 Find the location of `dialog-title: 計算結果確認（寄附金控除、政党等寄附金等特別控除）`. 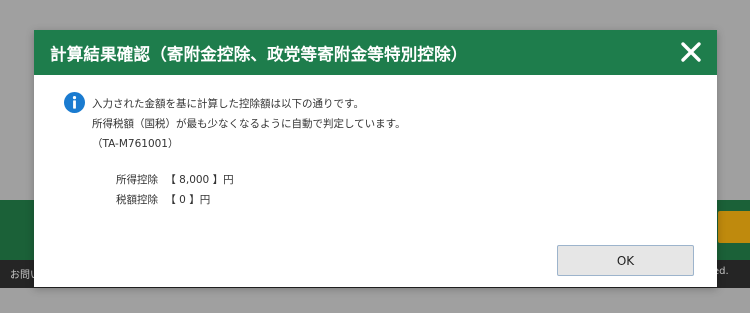

dialog-title: 計算結果確認（寄附金控除、政党等寄附金等特別控除） is located at coordinates (259, 54).